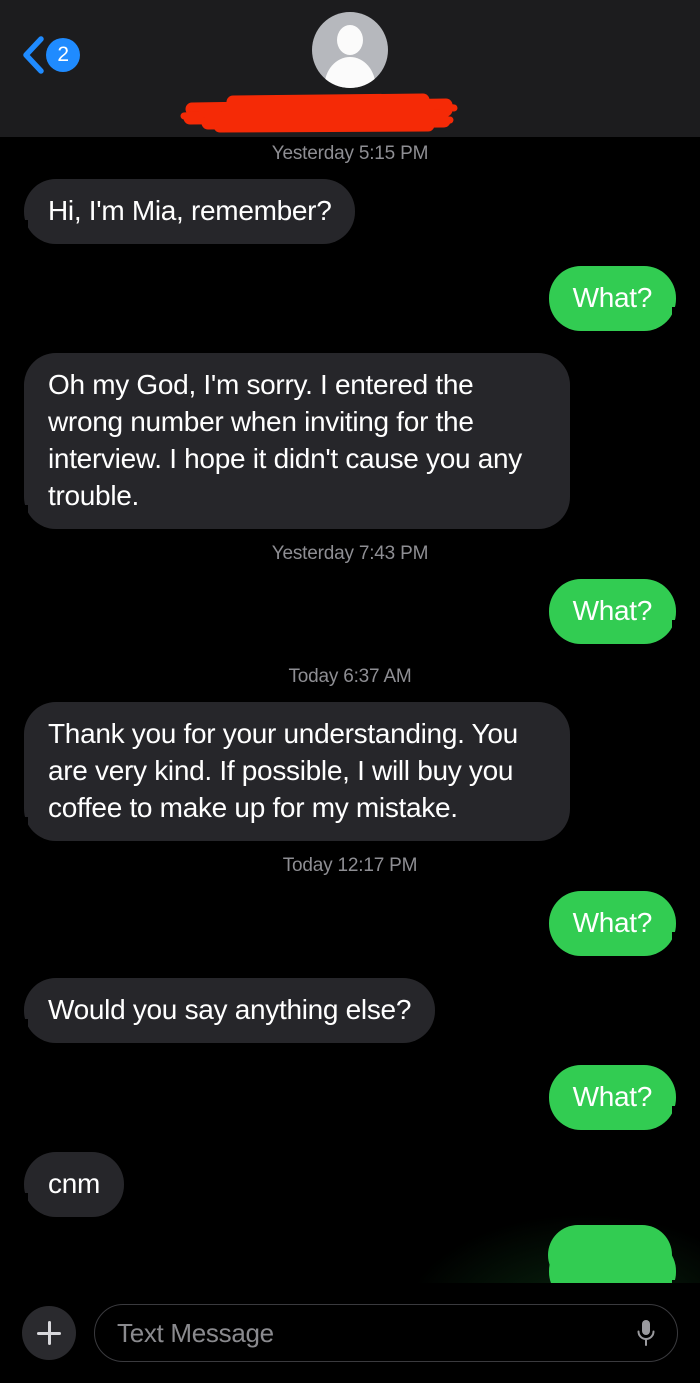 The width and height of the screenshot is (700, 1383). I want to click on message-row: Hi, I'm Mia, remember?, so click(350, 211).